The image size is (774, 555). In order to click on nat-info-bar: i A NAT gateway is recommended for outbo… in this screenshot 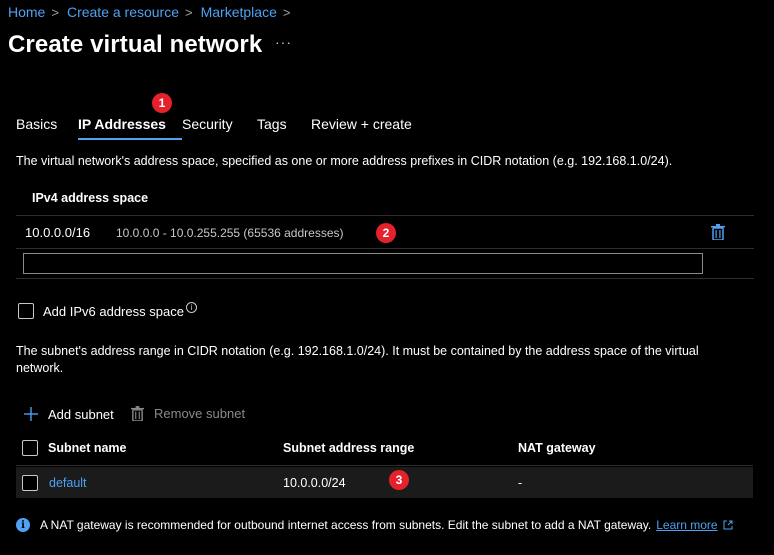, I will do `click(374, 525)`.